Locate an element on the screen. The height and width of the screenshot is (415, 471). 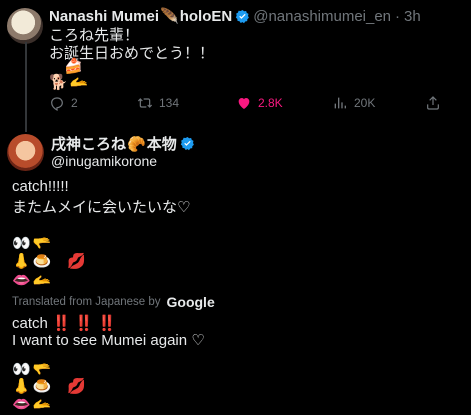
retweet-button: 134 is located at coordinates (158, 103).